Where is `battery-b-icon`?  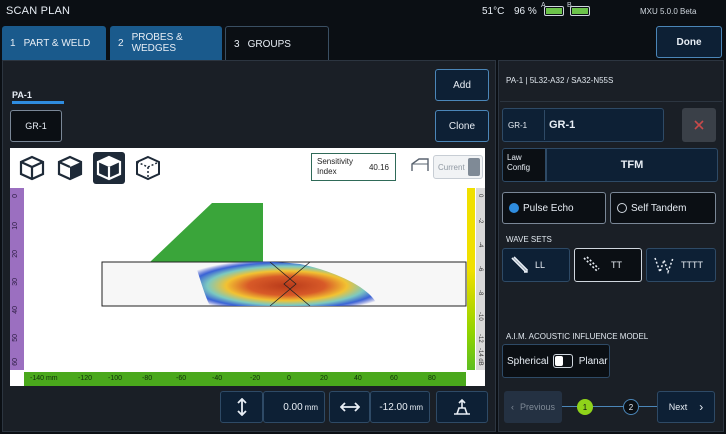
battery-b-icon is located at coordinates (580, 11).